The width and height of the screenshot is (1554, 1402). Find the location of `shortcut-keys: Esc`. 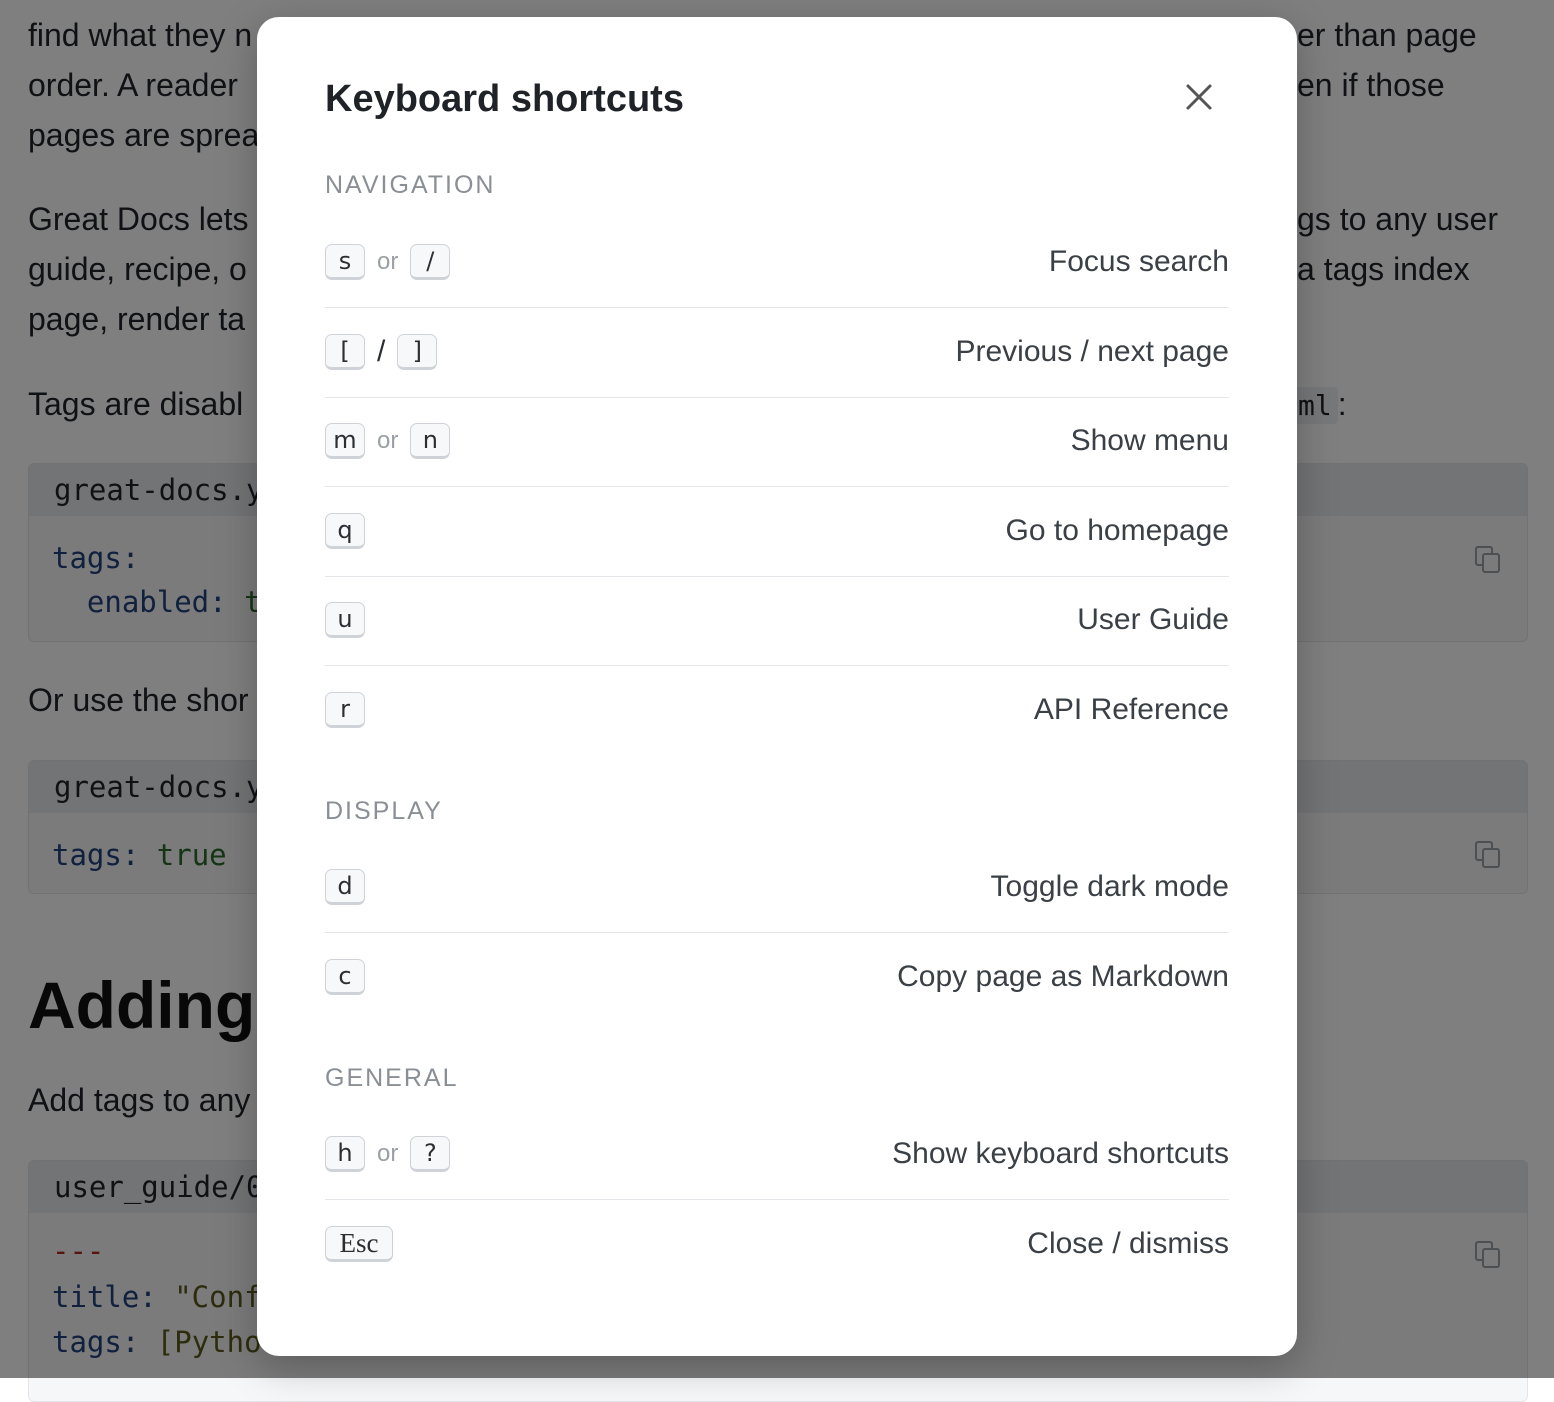

shortcut-keys: Esc is located at coordinates (359, 1244).